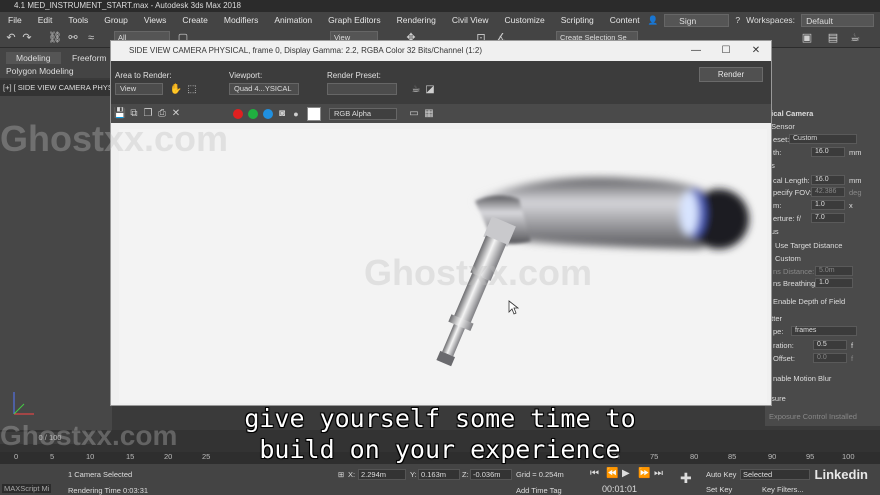 Image resolution: width=880 pixels, height=495 pixels. Describe the element at coordinates (56, 88) in the screenshot. I see `viewport-label: [+] [ SIDE VIEW CAMERA PHYSICAL` at that location.